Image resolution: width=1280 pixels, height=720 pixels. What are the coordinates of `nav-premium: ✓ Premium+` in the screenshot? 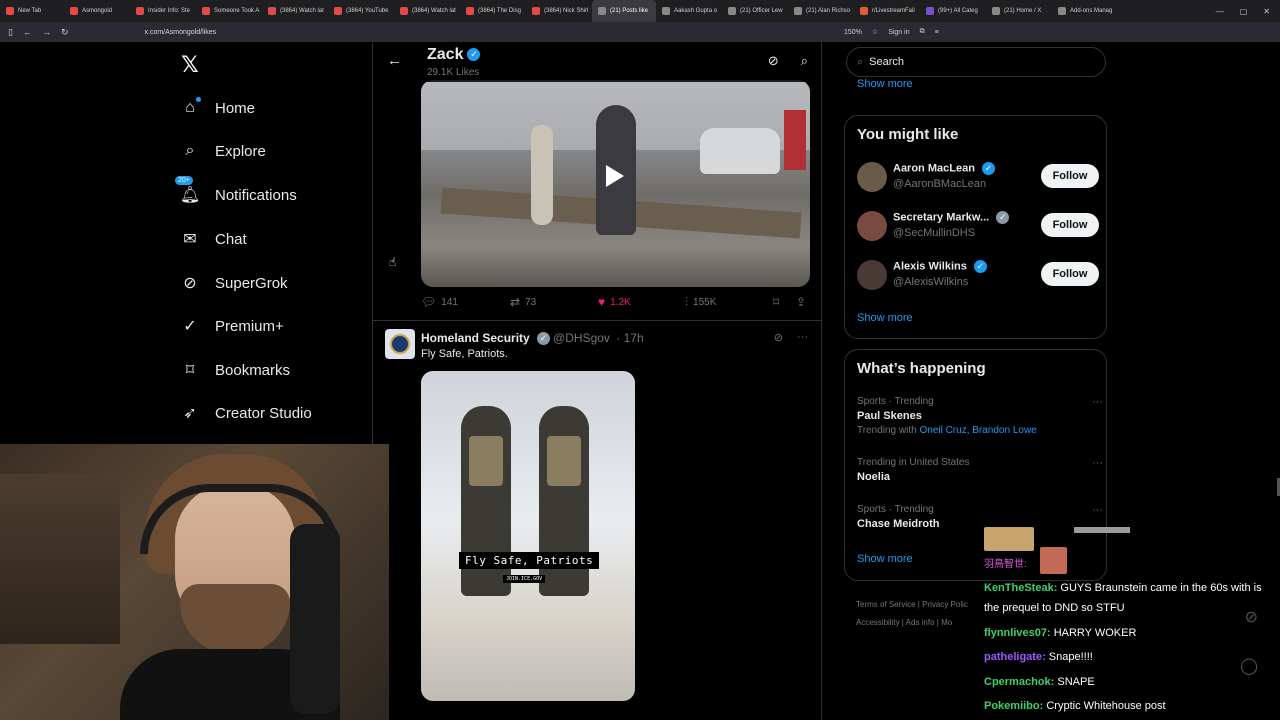 It's located at (232, 326).